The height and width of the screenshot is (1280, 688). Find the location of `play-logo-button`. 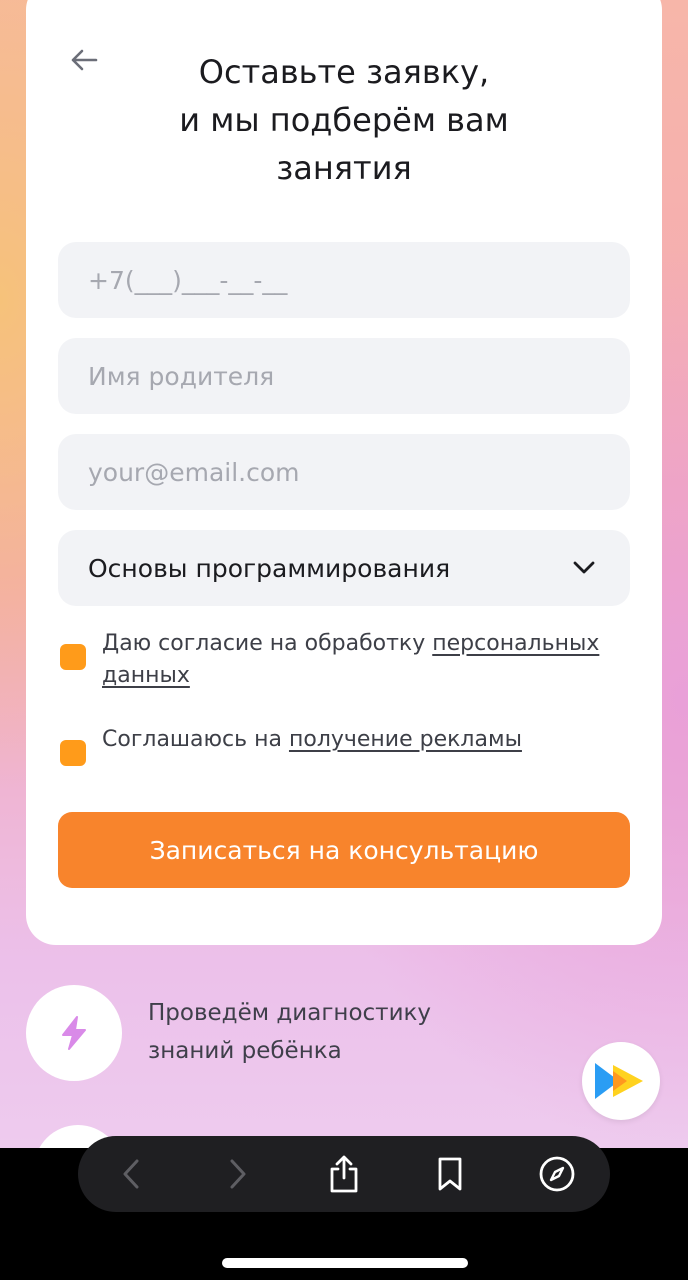

play-logo-button is located at coordinates (621, 1081).